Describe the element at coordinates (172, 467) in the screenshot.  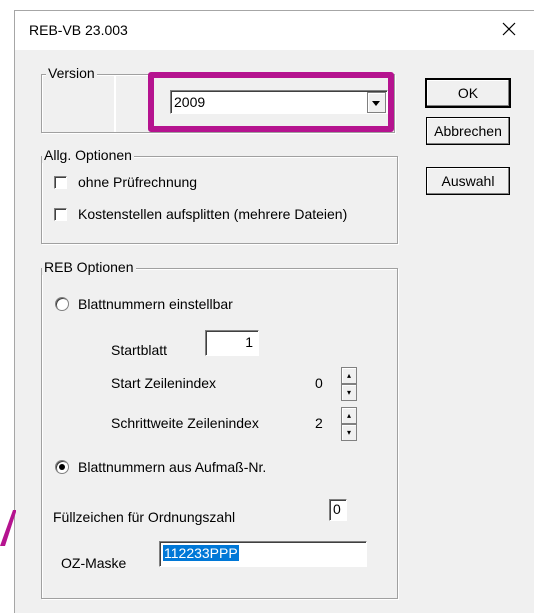
I see `radio-from-measurement-label: Blattnummern aus Aufmaß-Nr.` at that location.